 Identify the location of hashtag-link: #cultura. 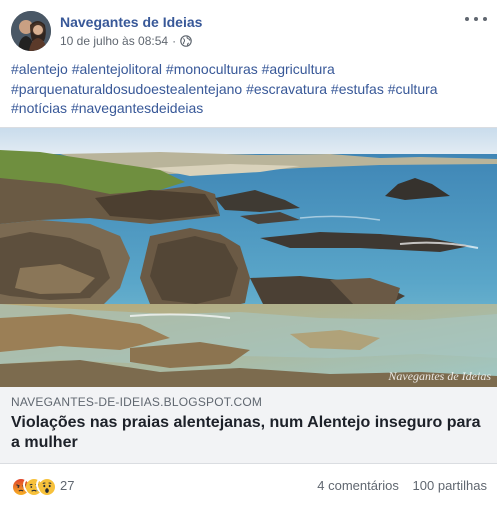
(413, 89).